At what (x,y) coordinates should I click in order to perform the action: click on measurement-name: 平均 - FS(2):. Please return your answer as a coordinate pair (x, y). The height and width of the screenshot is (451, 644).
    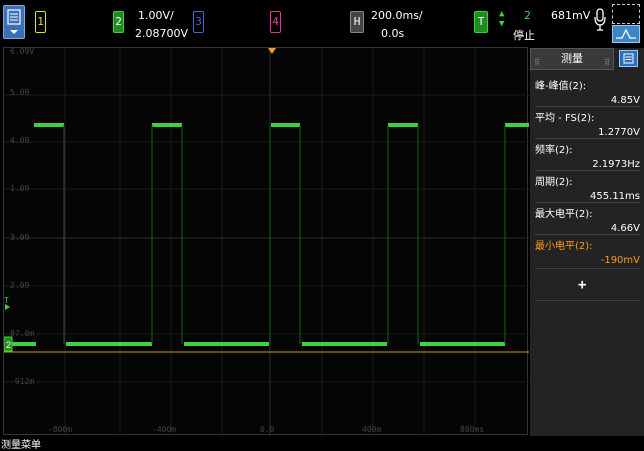
    Looking at the image, I should click on (565, 118).